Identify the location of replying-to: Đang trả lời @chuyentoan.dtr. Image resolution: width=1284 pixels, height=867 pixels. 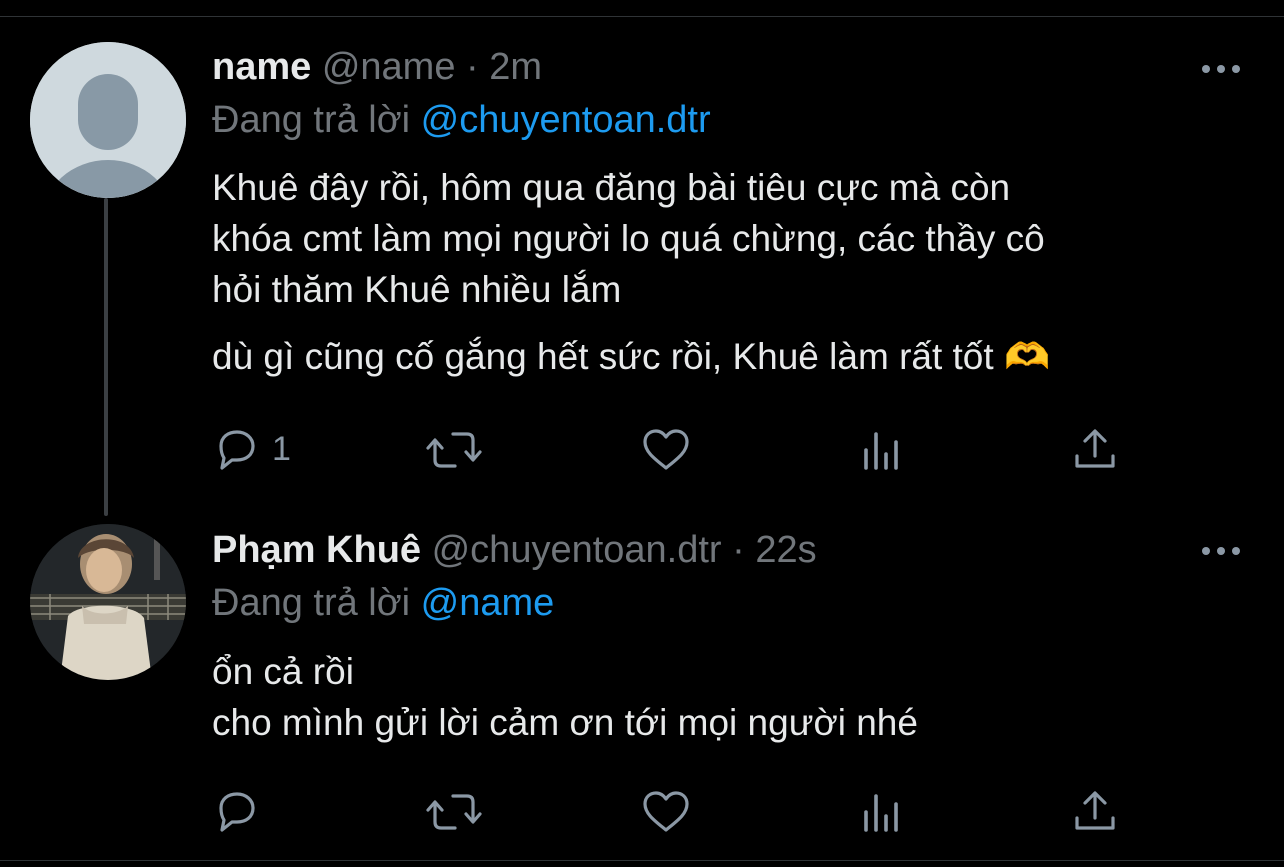
(461, 120).